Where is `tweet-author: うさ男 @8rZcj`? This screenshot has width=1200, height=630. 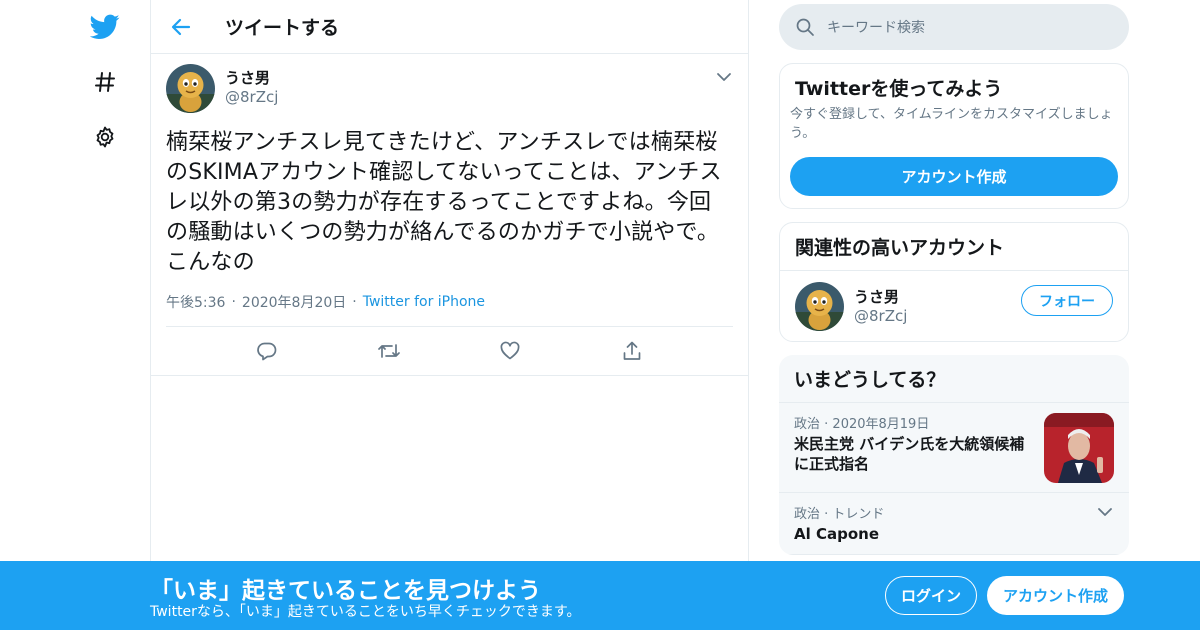 tweet-author: うさ男 @8rZcj is located at coordinates (449, 89).